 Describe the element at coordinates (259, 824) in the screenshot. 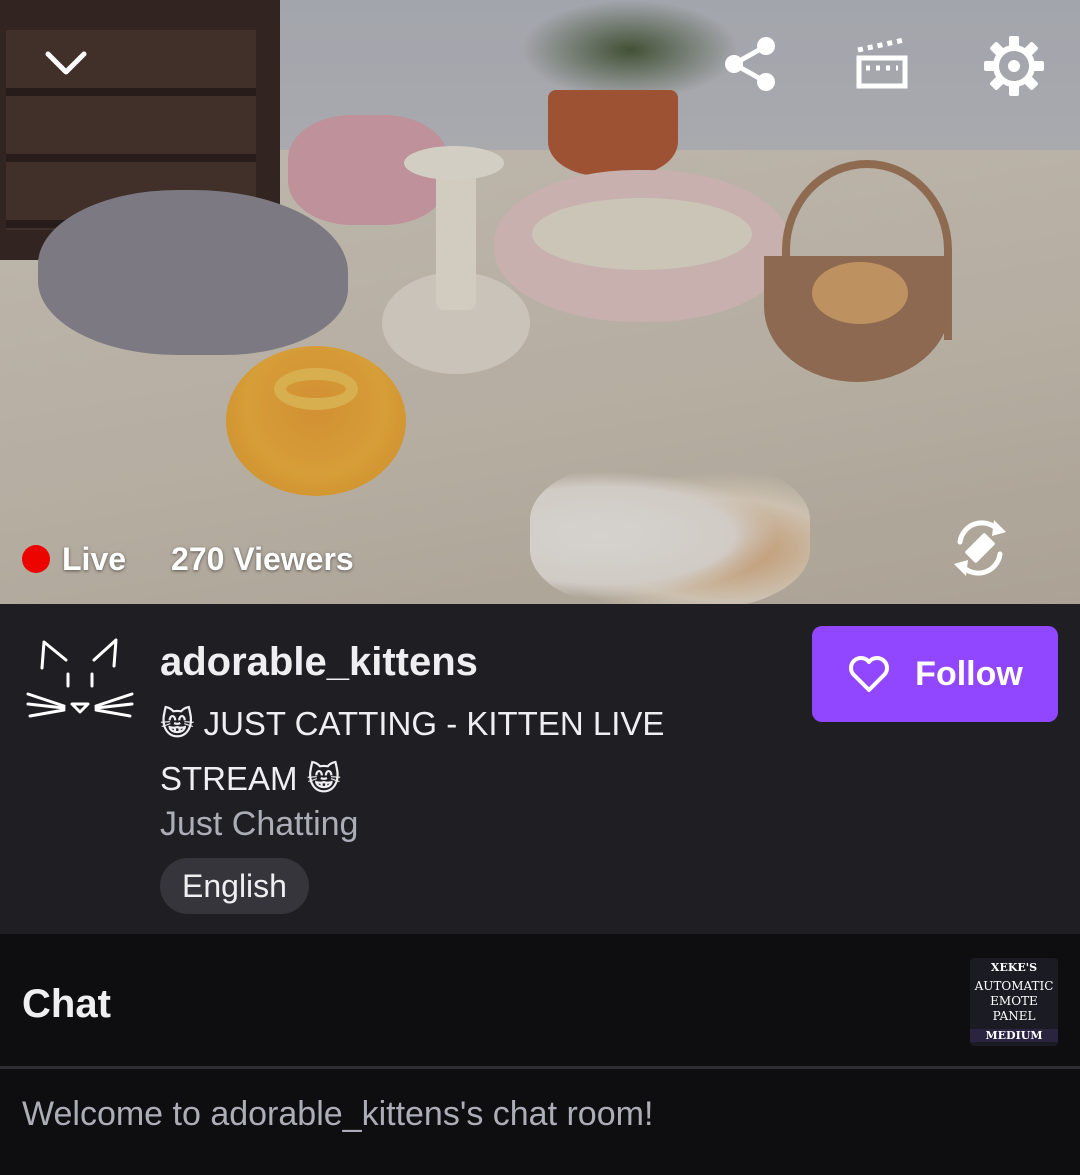

I see `stream-category: Just Chatting` at that location.